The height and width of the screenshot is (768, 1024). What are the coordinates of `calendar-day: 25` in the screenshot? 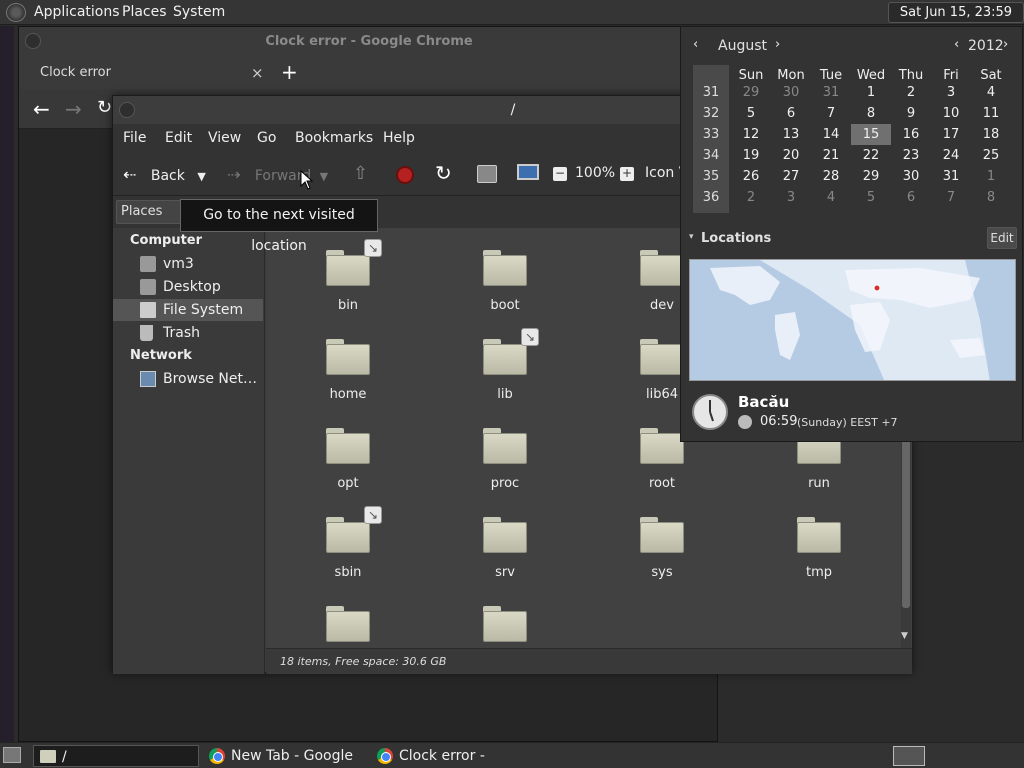 It's located at (991, 155).